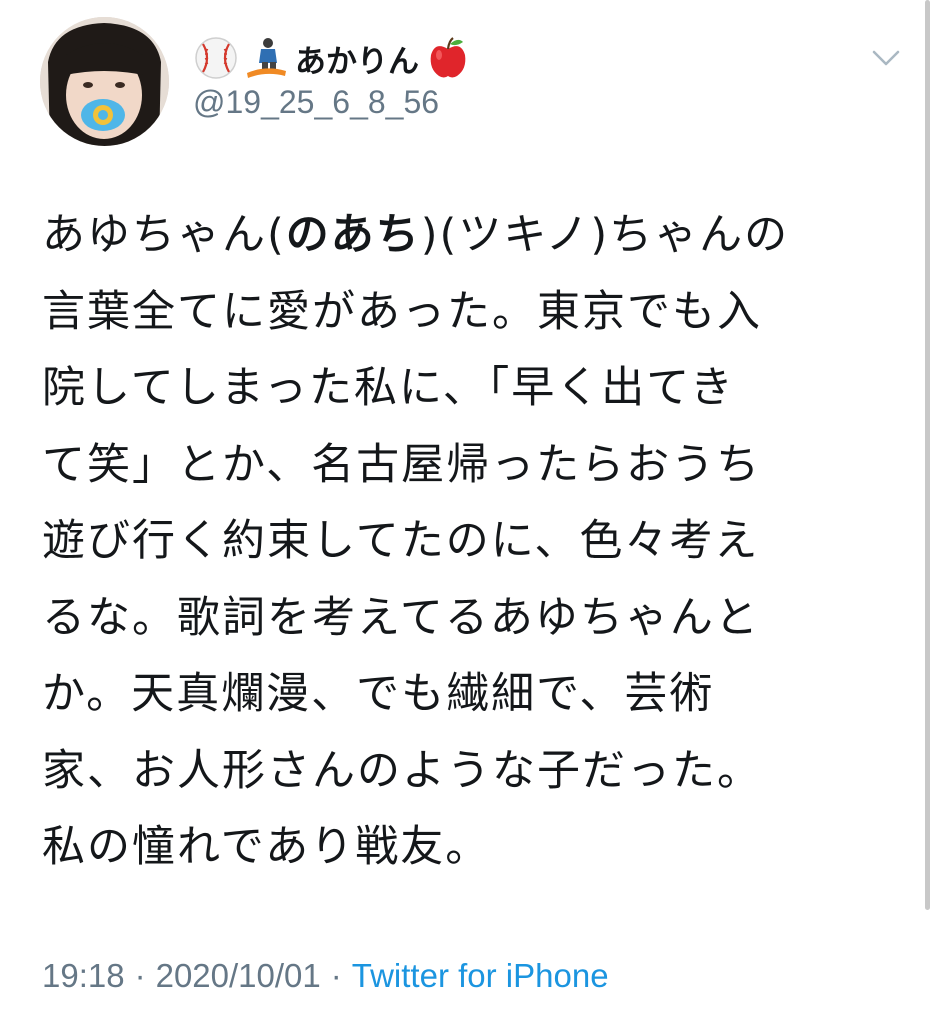  What do you see at coordinates (402, 311) in the screenshot?
I see `text-segment: 言葉全てに愛があった。東京でも入` at bounding box center [402, 311].